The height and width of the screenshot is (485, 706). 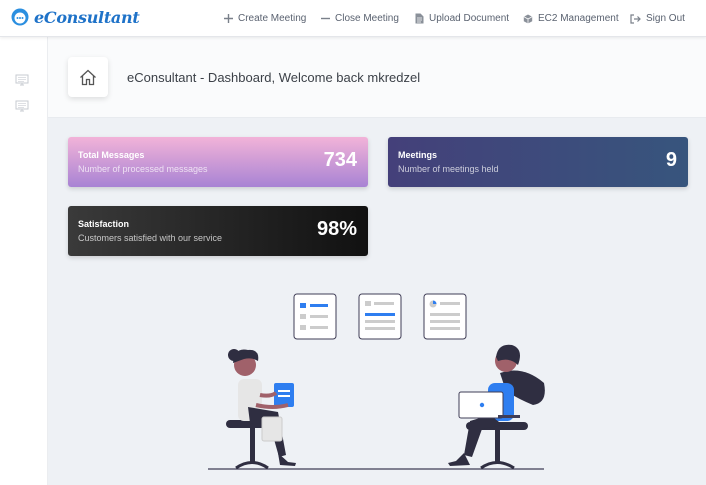 What do you see at coordinates (87, 17) in the screenshot?
I see `brand-name: eConsultant` at bounding box center [87, 17].